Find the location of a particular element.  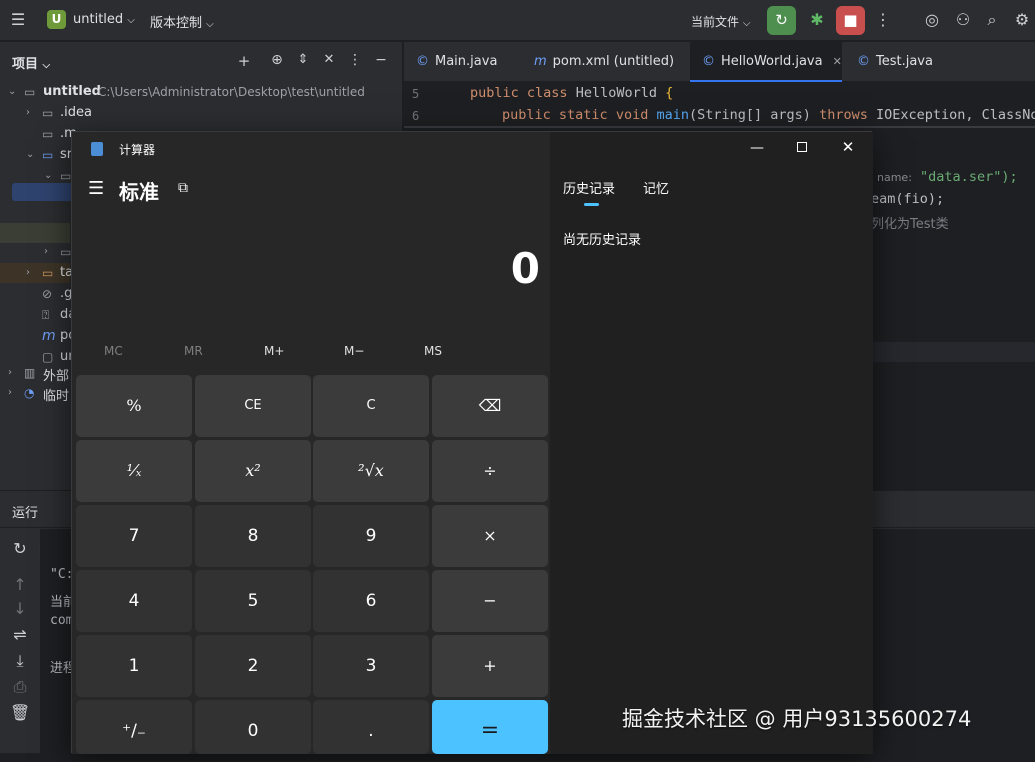

subtract-button: − is located at coordinates (490, 601).